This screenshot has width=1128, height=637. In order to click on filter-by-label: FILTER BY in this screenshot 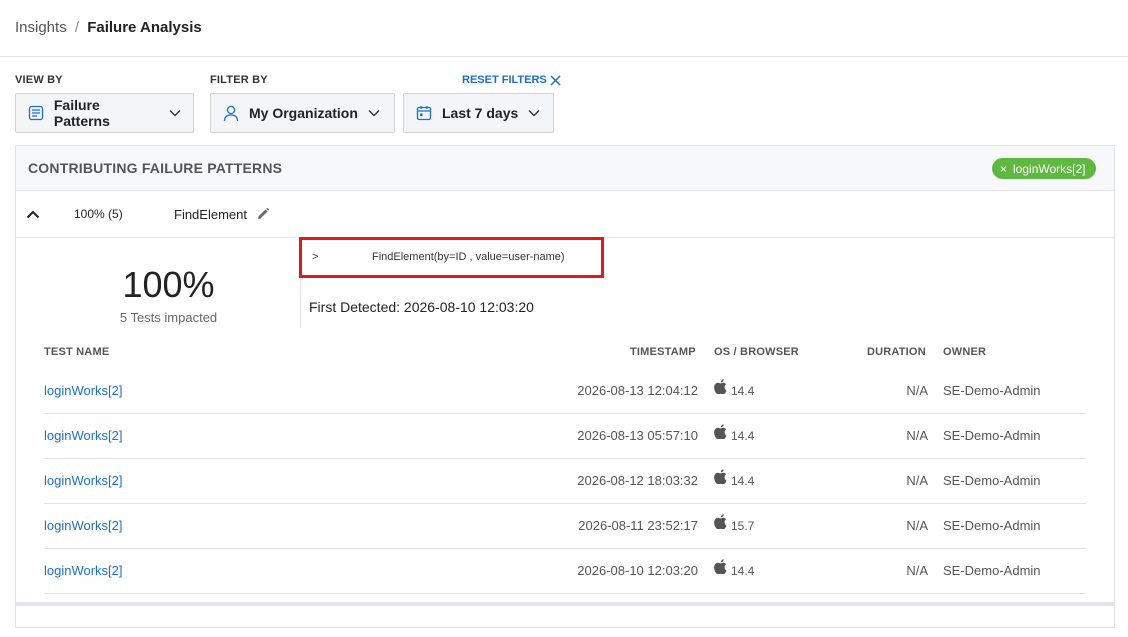, I will do `click(239, 80)`.